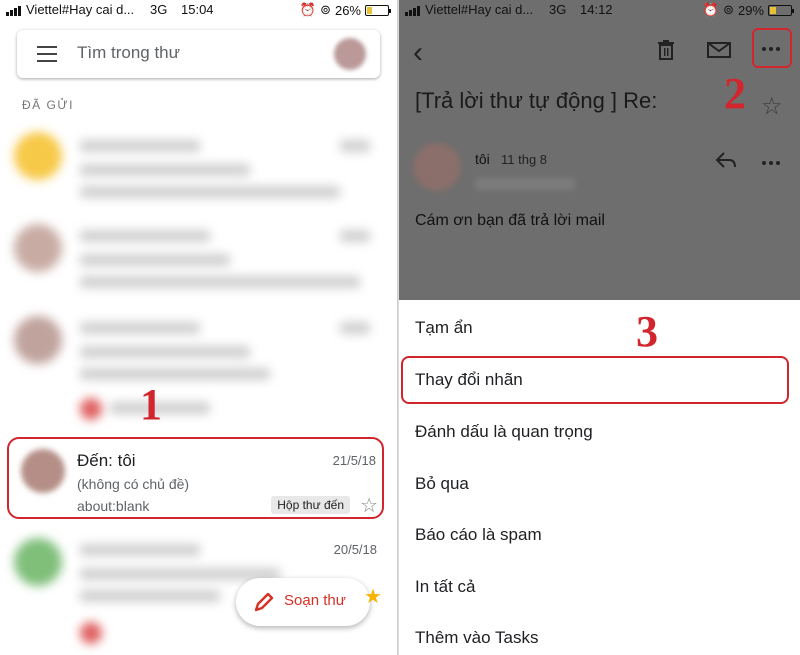 The height and width of the screenshot is (655, 800). I want to click on compose-button: Soạn thư, so click(303, 602).